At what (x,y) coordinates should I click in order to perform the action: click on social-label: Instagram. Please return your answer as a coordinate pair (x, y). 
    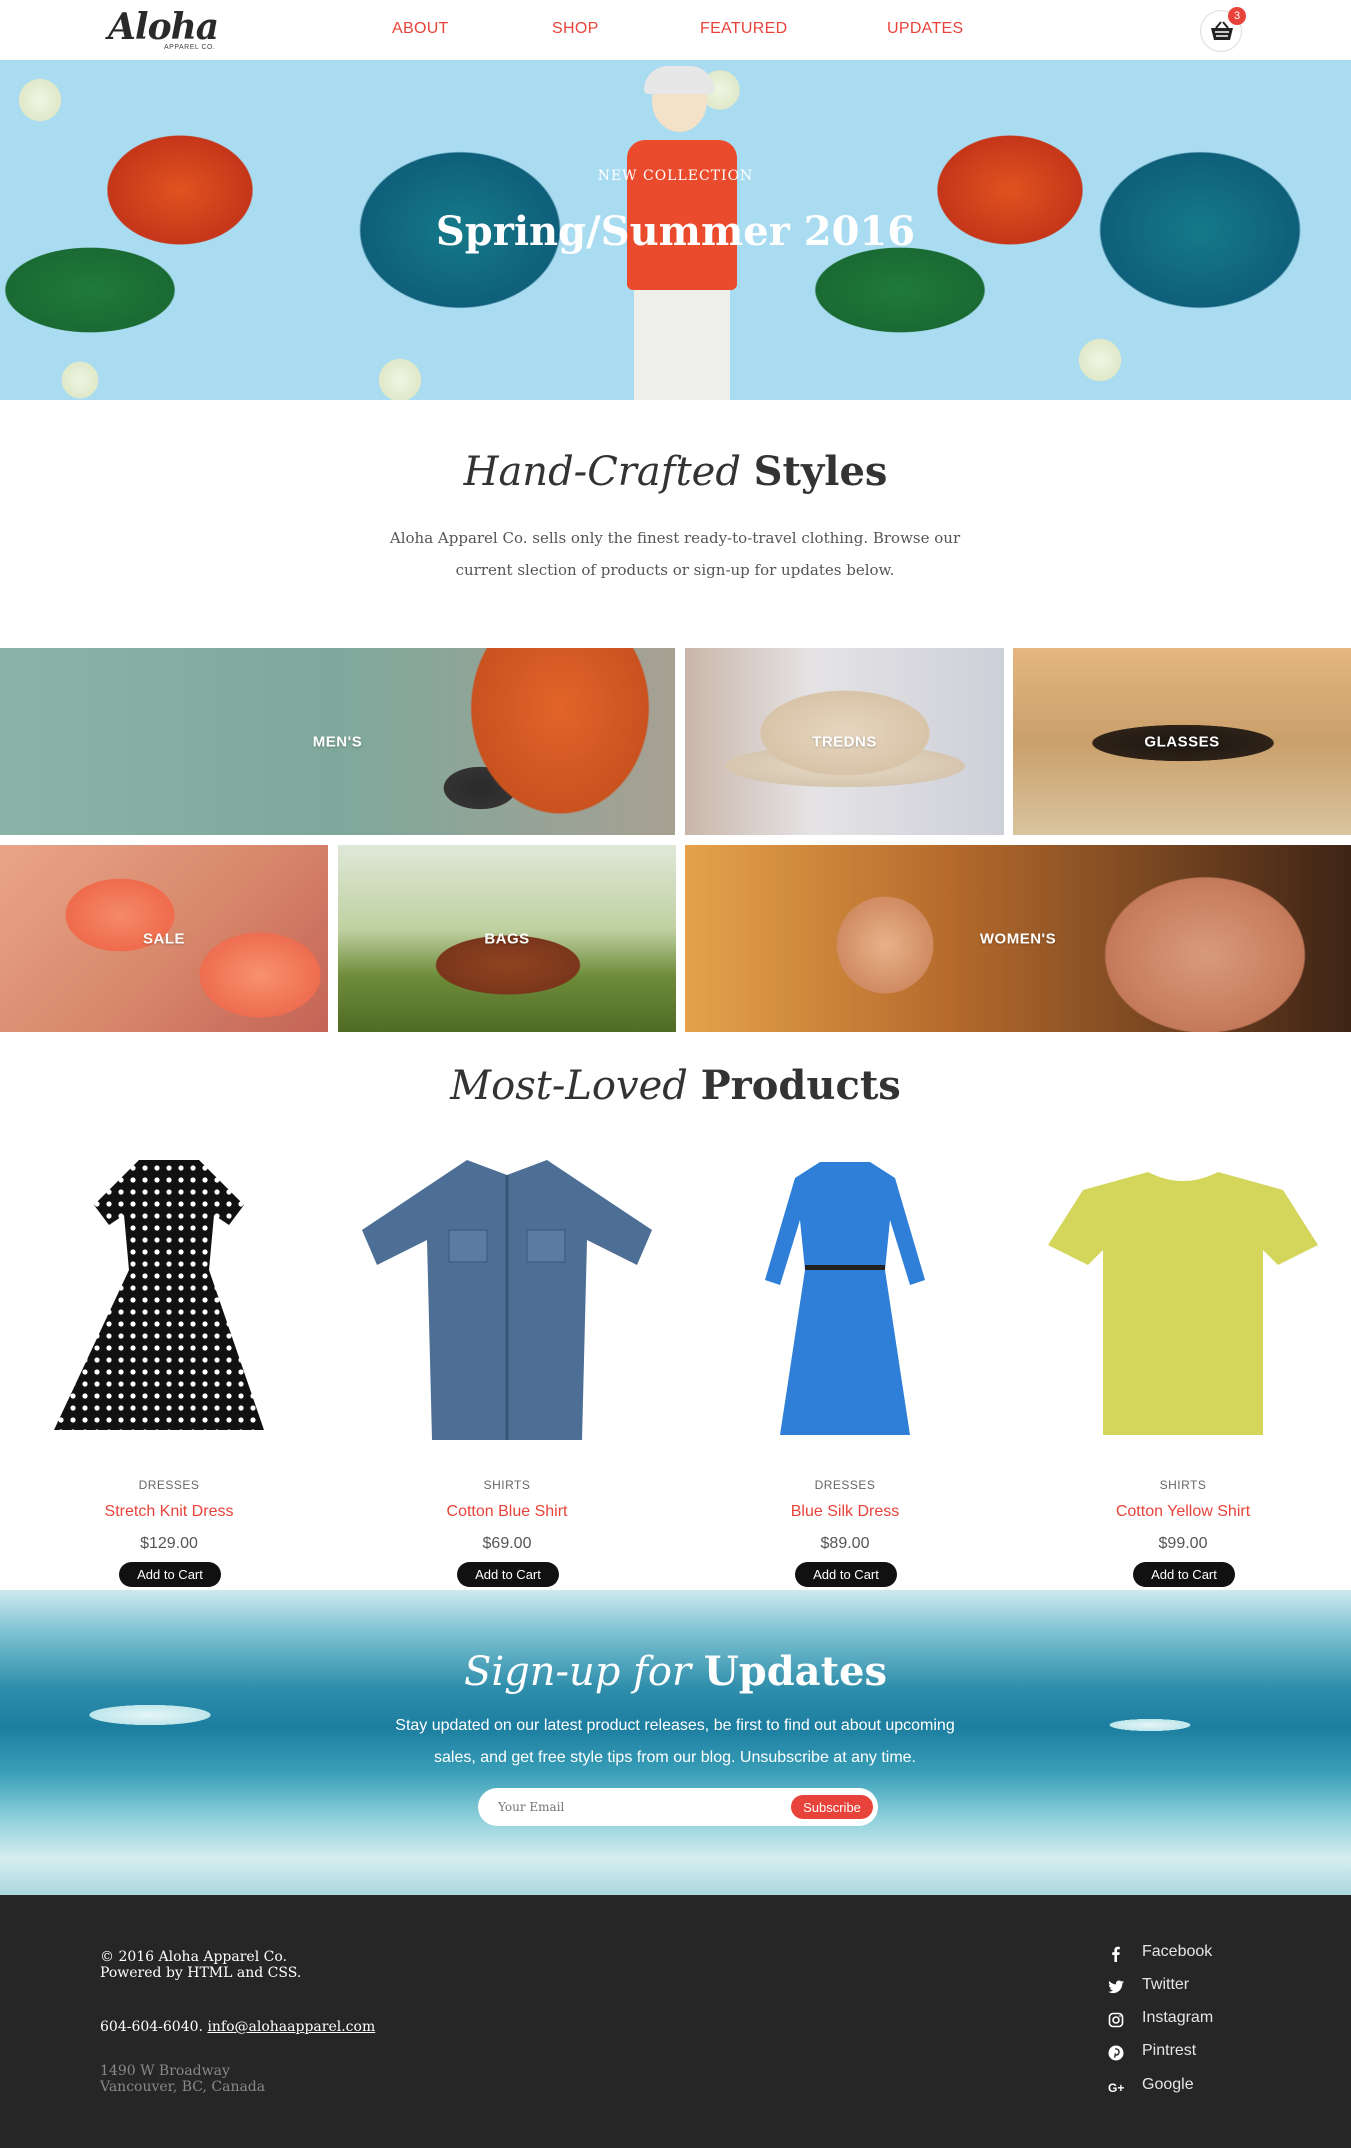
    Looking at the image, I should click on (1178, 2017).